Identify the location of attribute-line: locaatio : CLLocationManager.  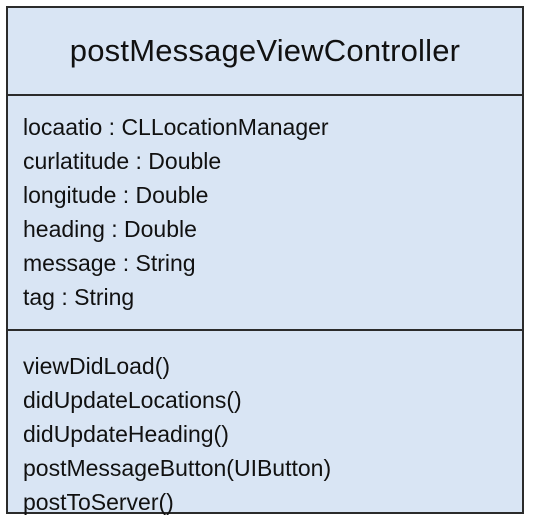
(176, 127).